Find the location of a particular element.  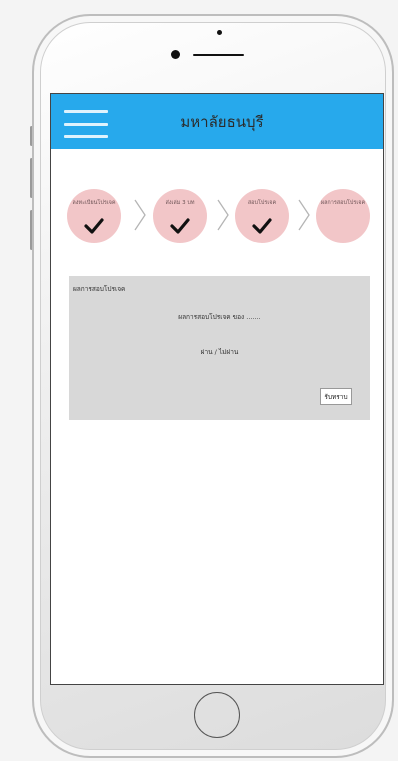

app-title: มหาลัยธนบุรี is located at coordinates (222, 121).